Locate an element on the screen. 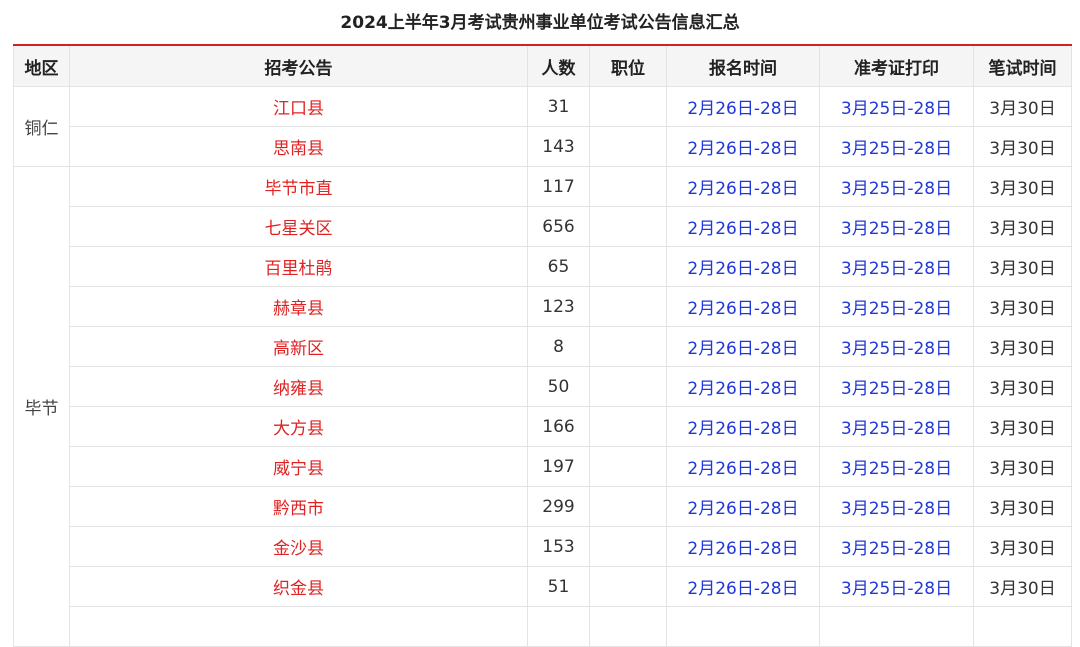  table-row: 威宁县 197 2月26日-28日 3月25日-28日 3月30日 is located at coordinates (543, 466).